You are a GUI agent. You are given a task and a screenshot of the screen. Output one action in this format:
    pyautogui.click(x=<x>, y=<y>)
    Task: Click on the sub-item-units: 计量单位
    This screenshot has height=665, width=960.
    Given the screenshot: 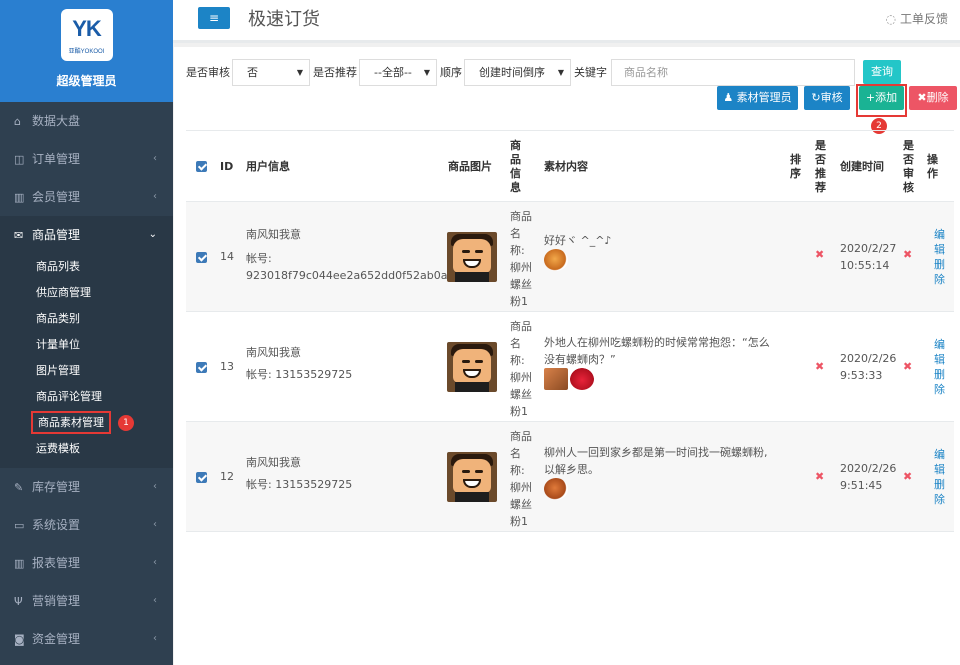 What is the action you would take?
    pyautogui.click(x=86, y=345)
    